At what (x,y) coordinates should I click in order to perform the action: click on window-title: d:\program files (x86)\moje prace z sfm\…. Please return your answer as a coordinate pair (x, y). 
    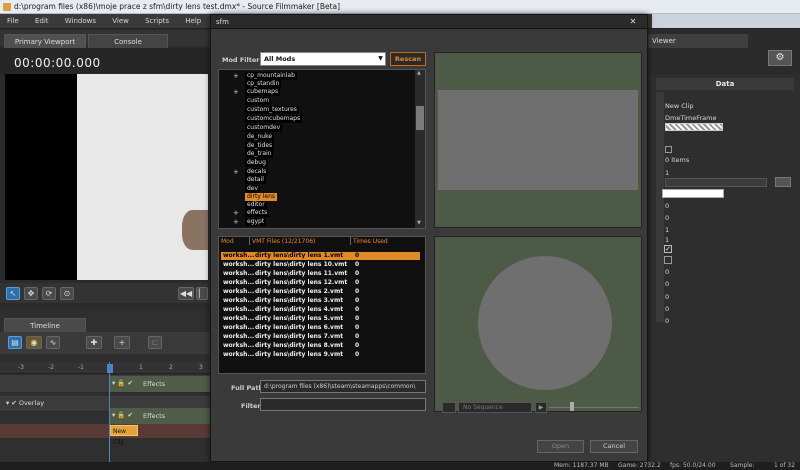
    Looking at the image, I should click on (400, 7).